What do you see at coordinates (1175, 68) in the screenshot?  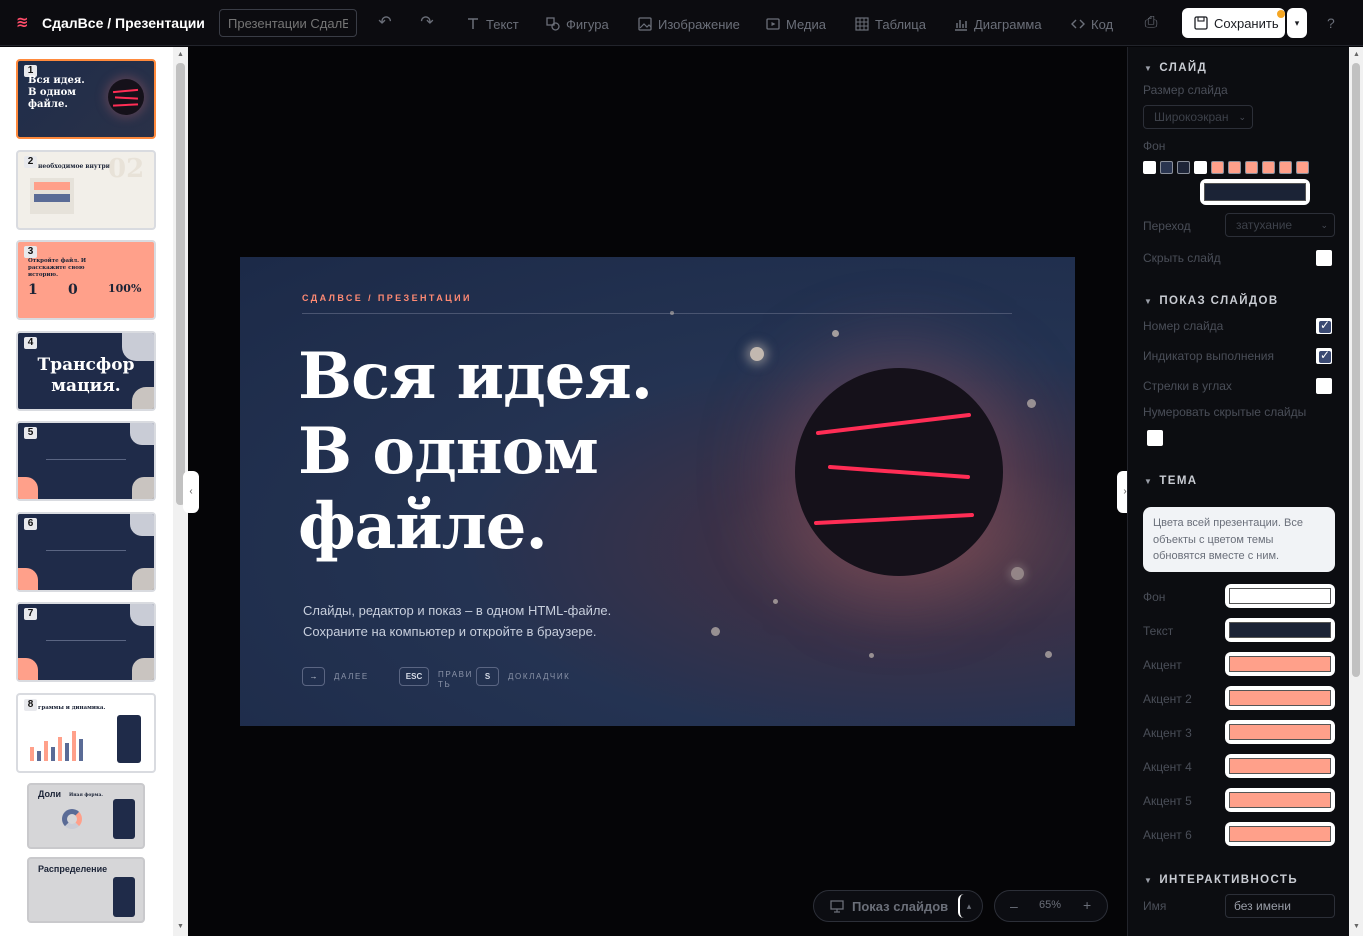 I see `section-slide: ▼ СЛАЙД` at bounding box center [1175, 68].